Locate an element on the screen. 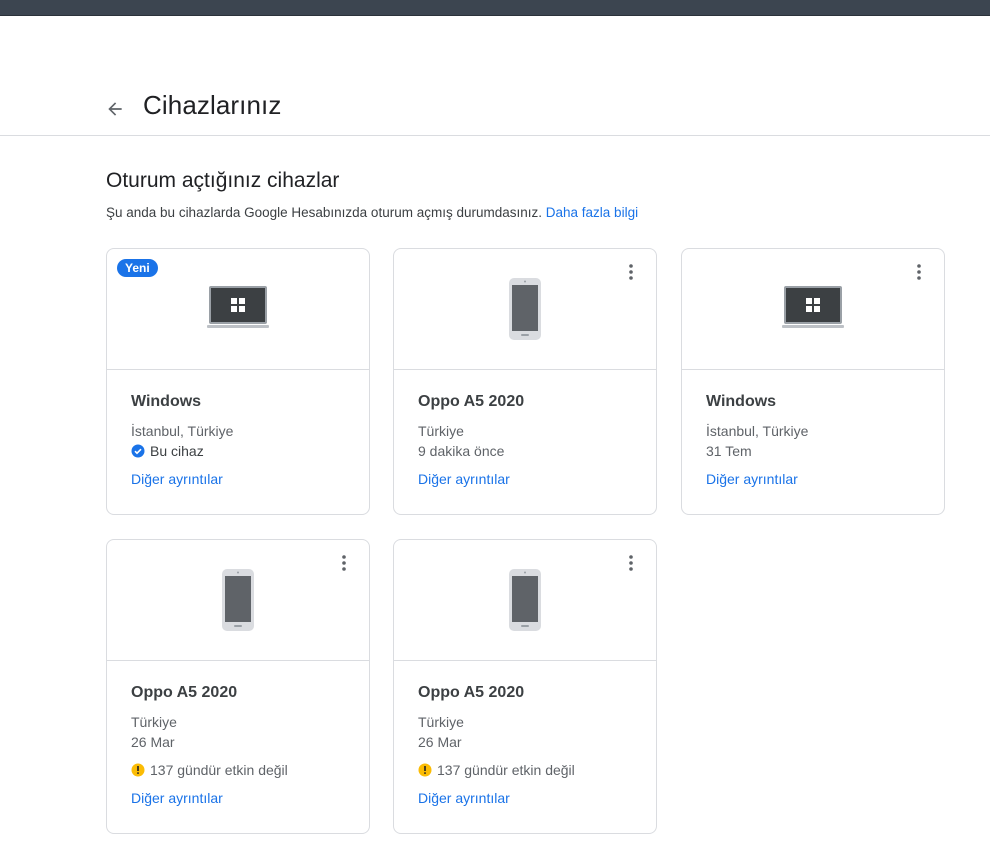 The width and height of the screenshot is (990, 853). this-device-label: Bu cihaz is located at coordinates (177, 451).